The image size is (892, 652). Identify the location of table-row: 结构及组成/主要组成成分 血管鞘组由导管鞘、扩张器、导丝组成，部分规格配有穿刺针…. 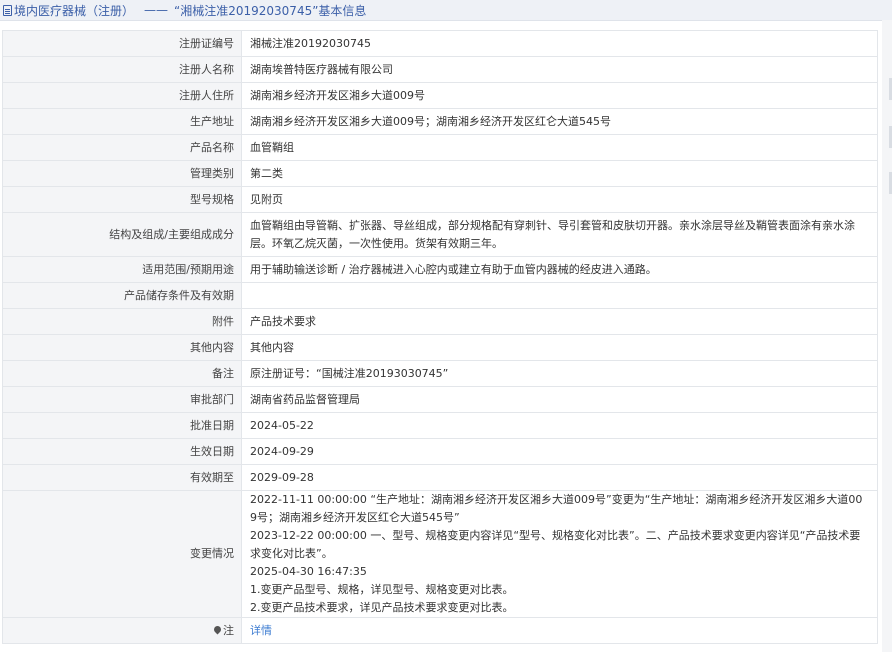
(440, 234).